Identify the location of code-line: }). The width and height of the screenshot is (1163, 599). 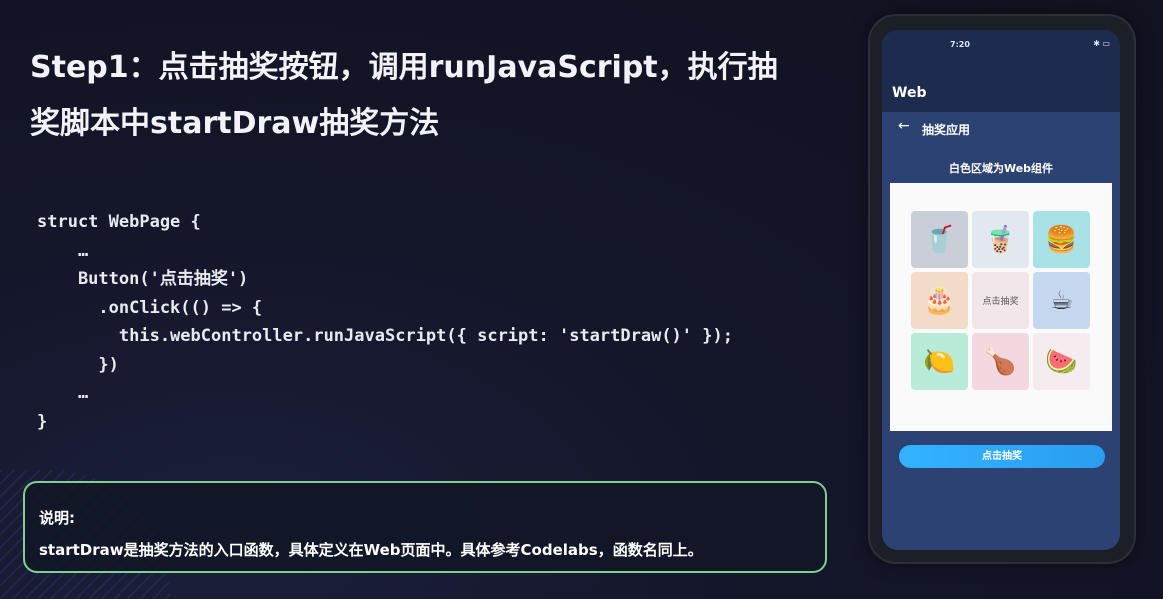
(78, 364).